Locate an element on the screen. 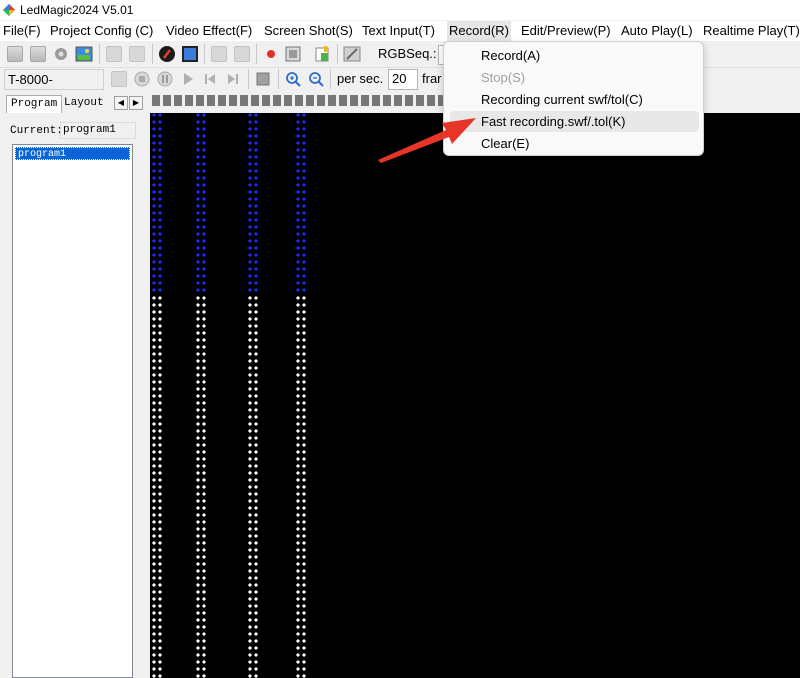 The image size is (800, 678). record-dot-icon is located at coordinates (271, 54).